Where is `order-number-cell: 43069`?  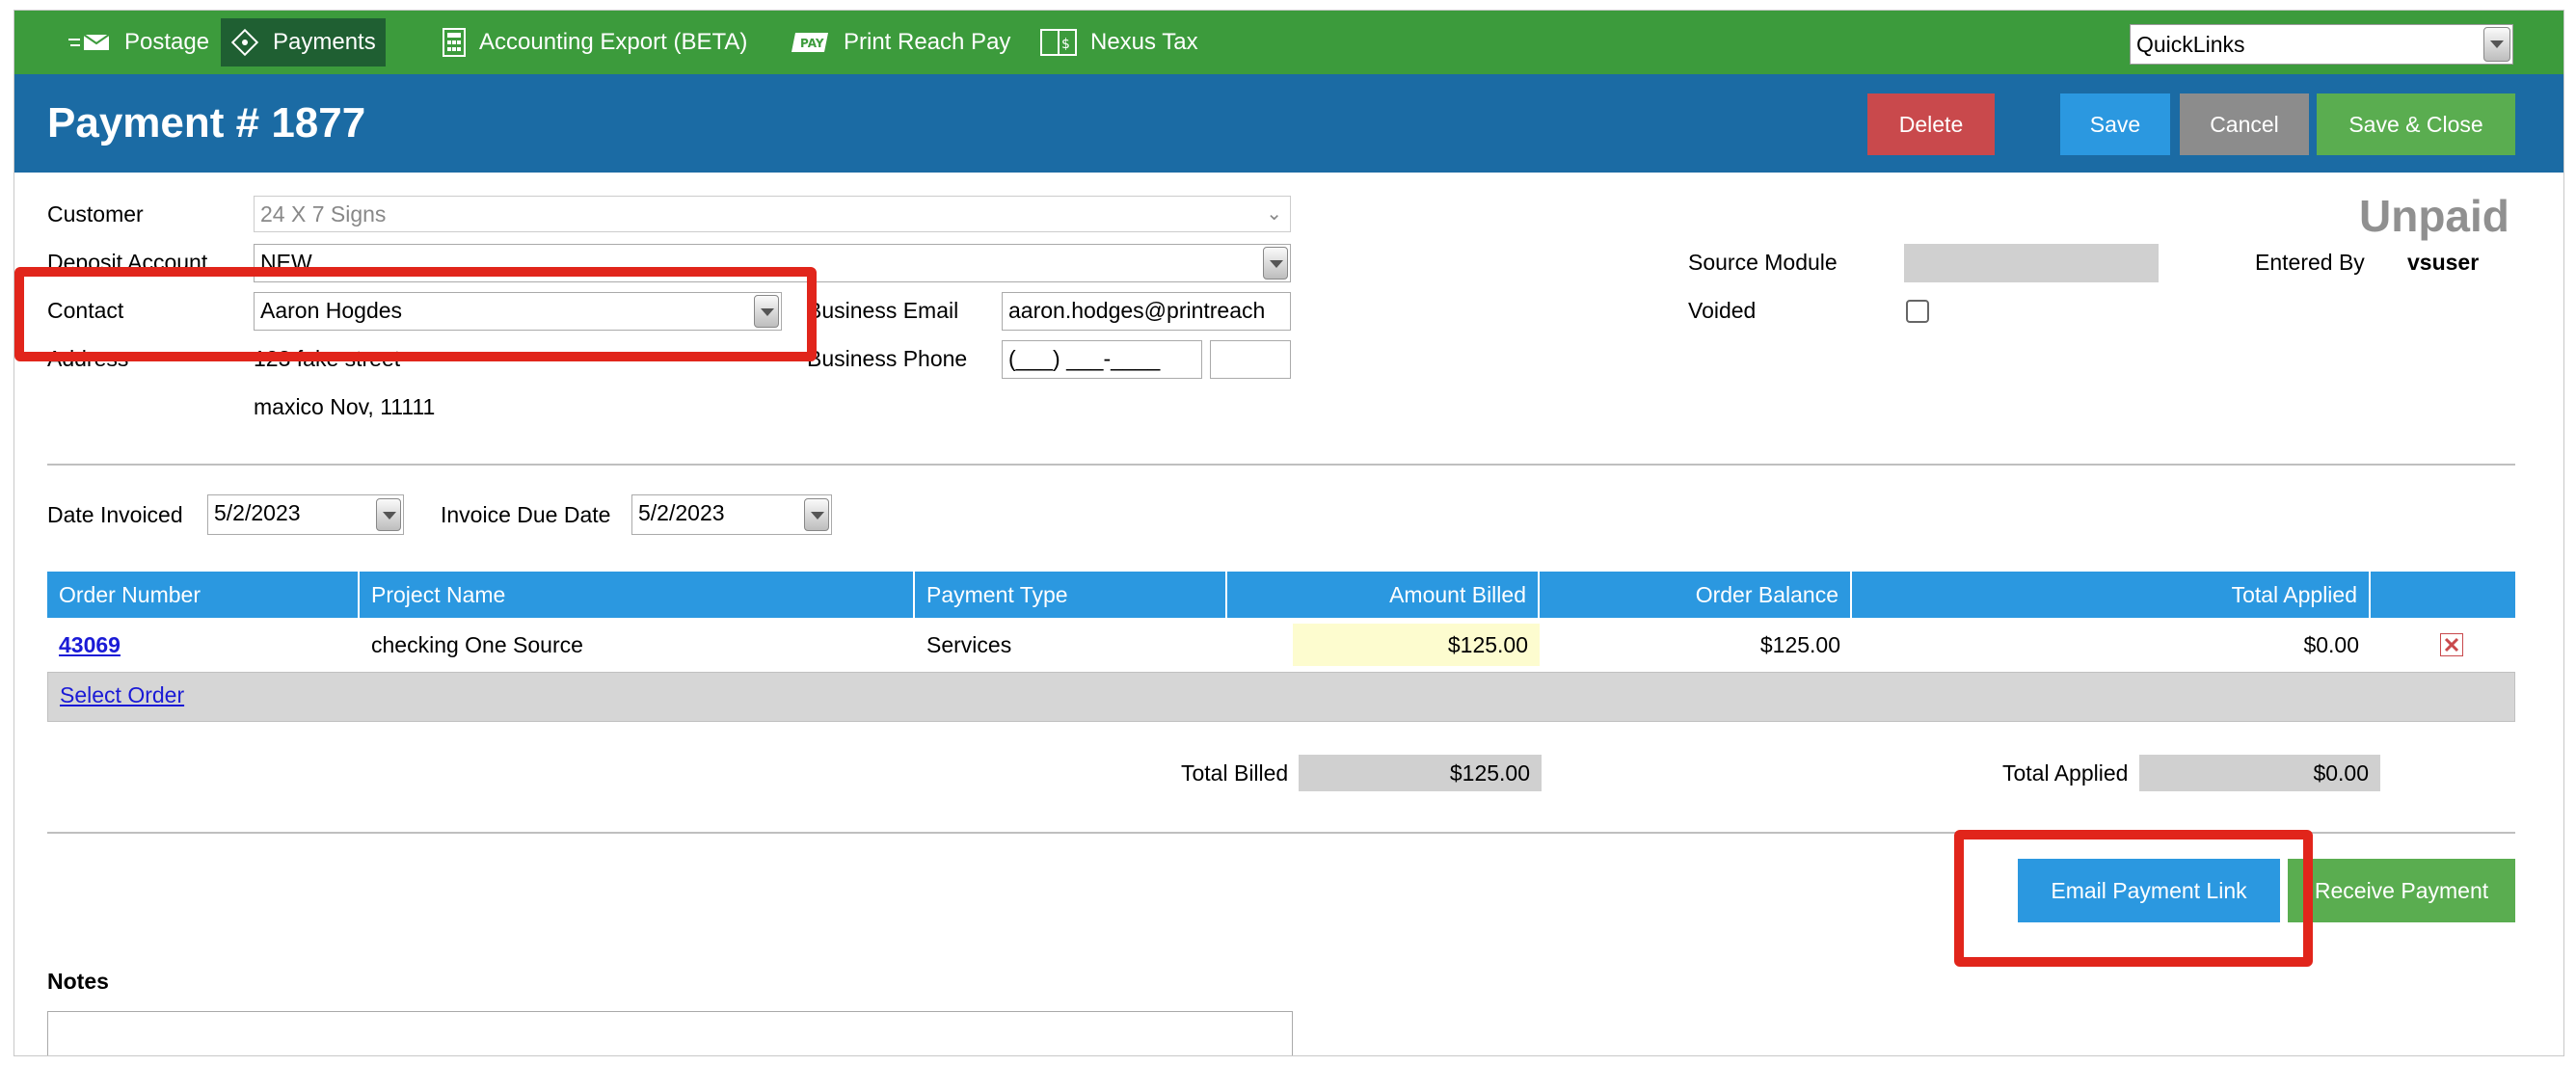 order-number-cell: 43069 is located at coordinates (204, 645).